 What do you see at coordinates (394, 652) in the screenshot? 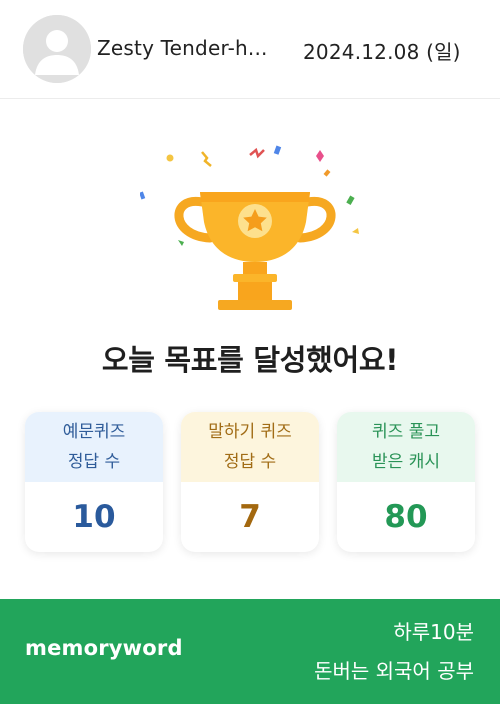
I see `tagline: 하루10분 돈버는 외국어 공부` at bounding box center [394, 652].